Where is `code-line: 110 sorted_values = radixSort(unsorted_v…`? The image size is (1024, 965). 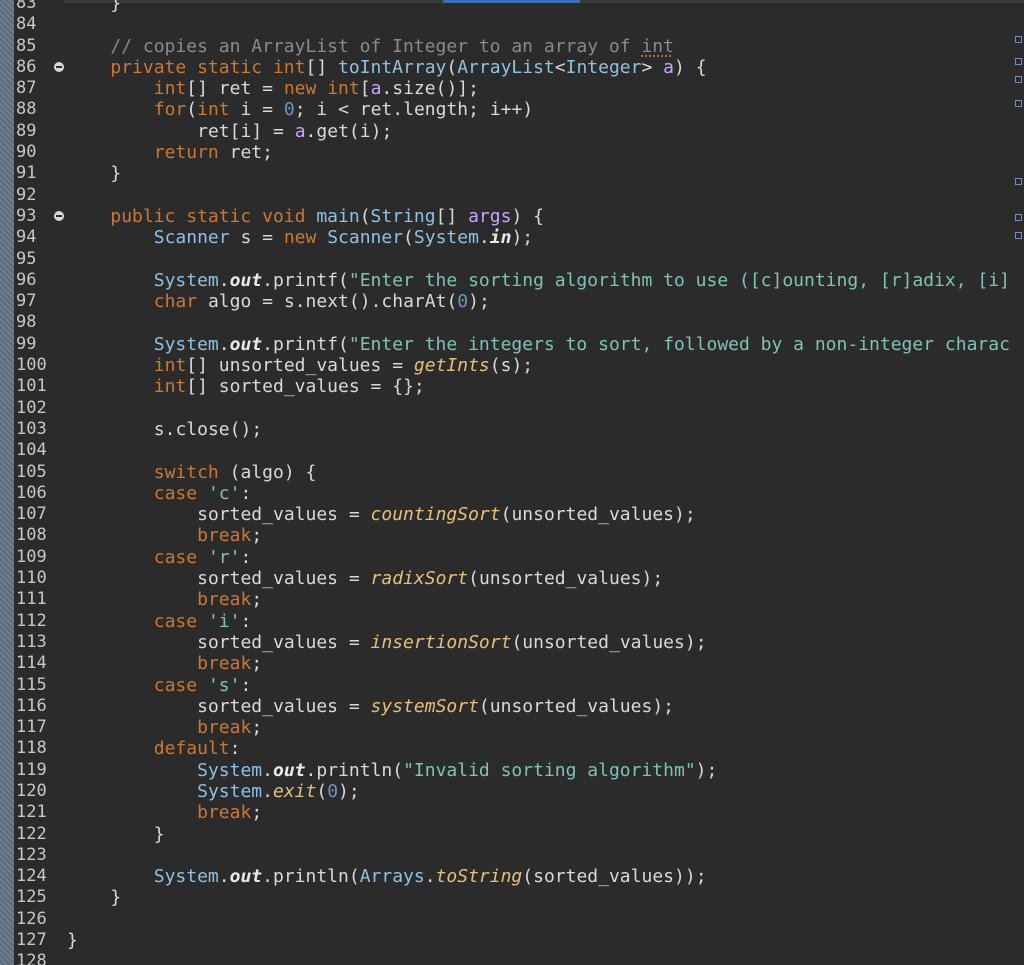 code-line: 110 sorted_values = radixSort(unsorted_v… is located at coordinates (512, 578).